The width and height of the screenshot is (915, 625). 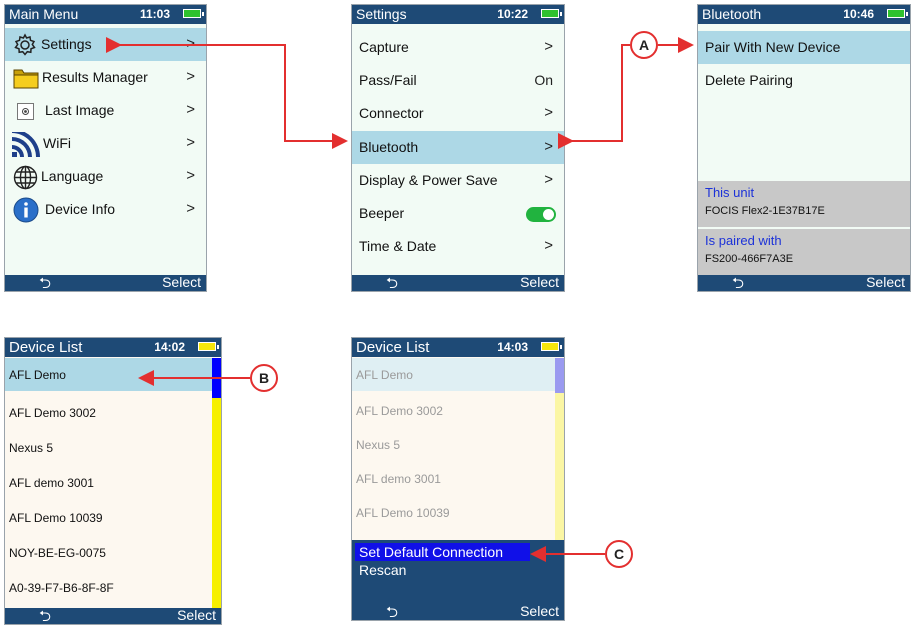 I want to click on arrow-bluetooth-to-pairing, so click(x=594, y=96).